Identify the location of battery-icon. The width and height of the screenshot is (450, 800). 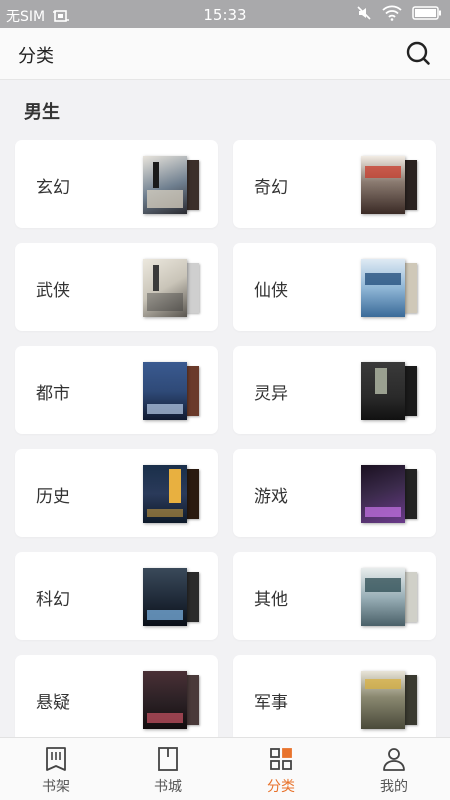
(426, 13).